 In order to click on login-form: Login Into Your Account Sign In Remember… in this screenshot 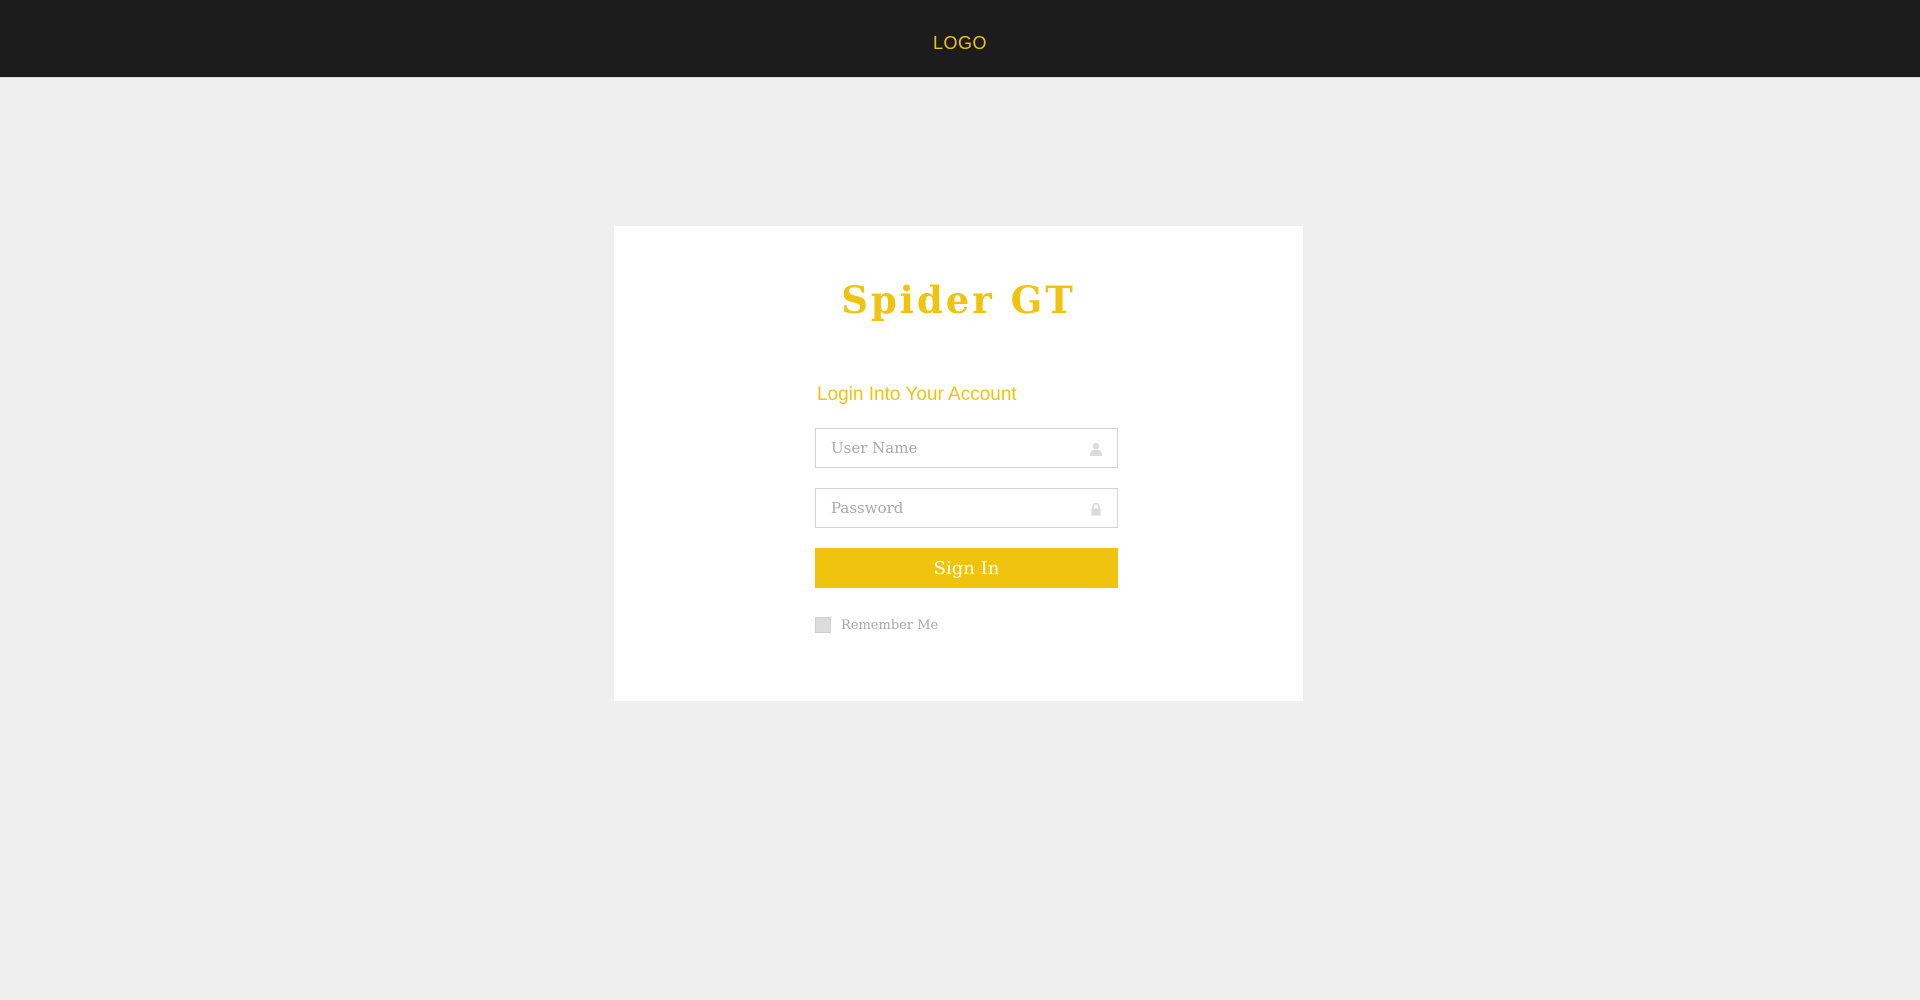, I will do `click(966, 507)`.